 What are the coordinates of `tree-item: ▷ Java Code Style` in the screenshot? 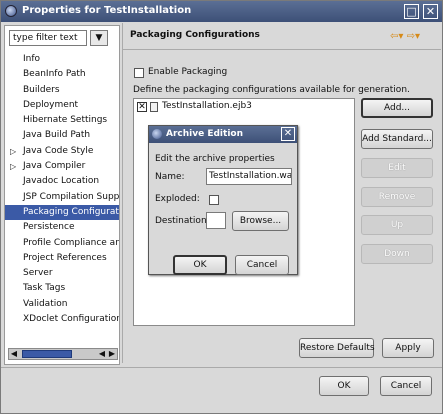 It's located at (62, 151).